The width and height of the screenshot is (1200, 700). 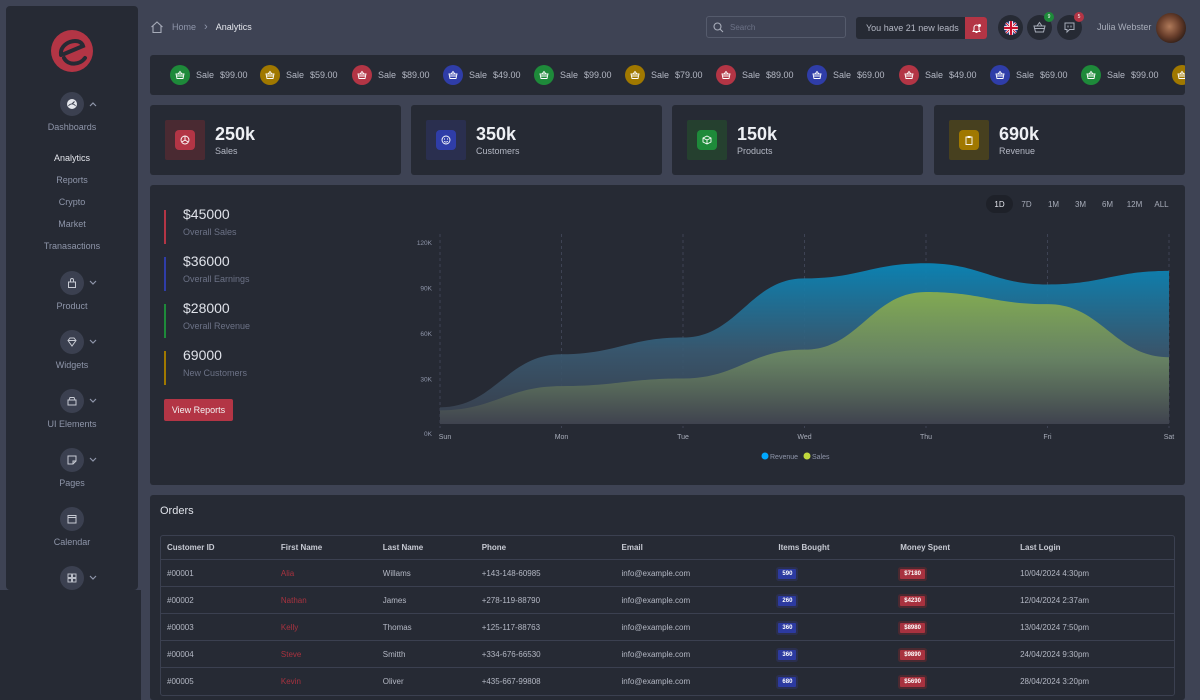 I want to click on cart-button: 9, so click(x=1040, y=26).